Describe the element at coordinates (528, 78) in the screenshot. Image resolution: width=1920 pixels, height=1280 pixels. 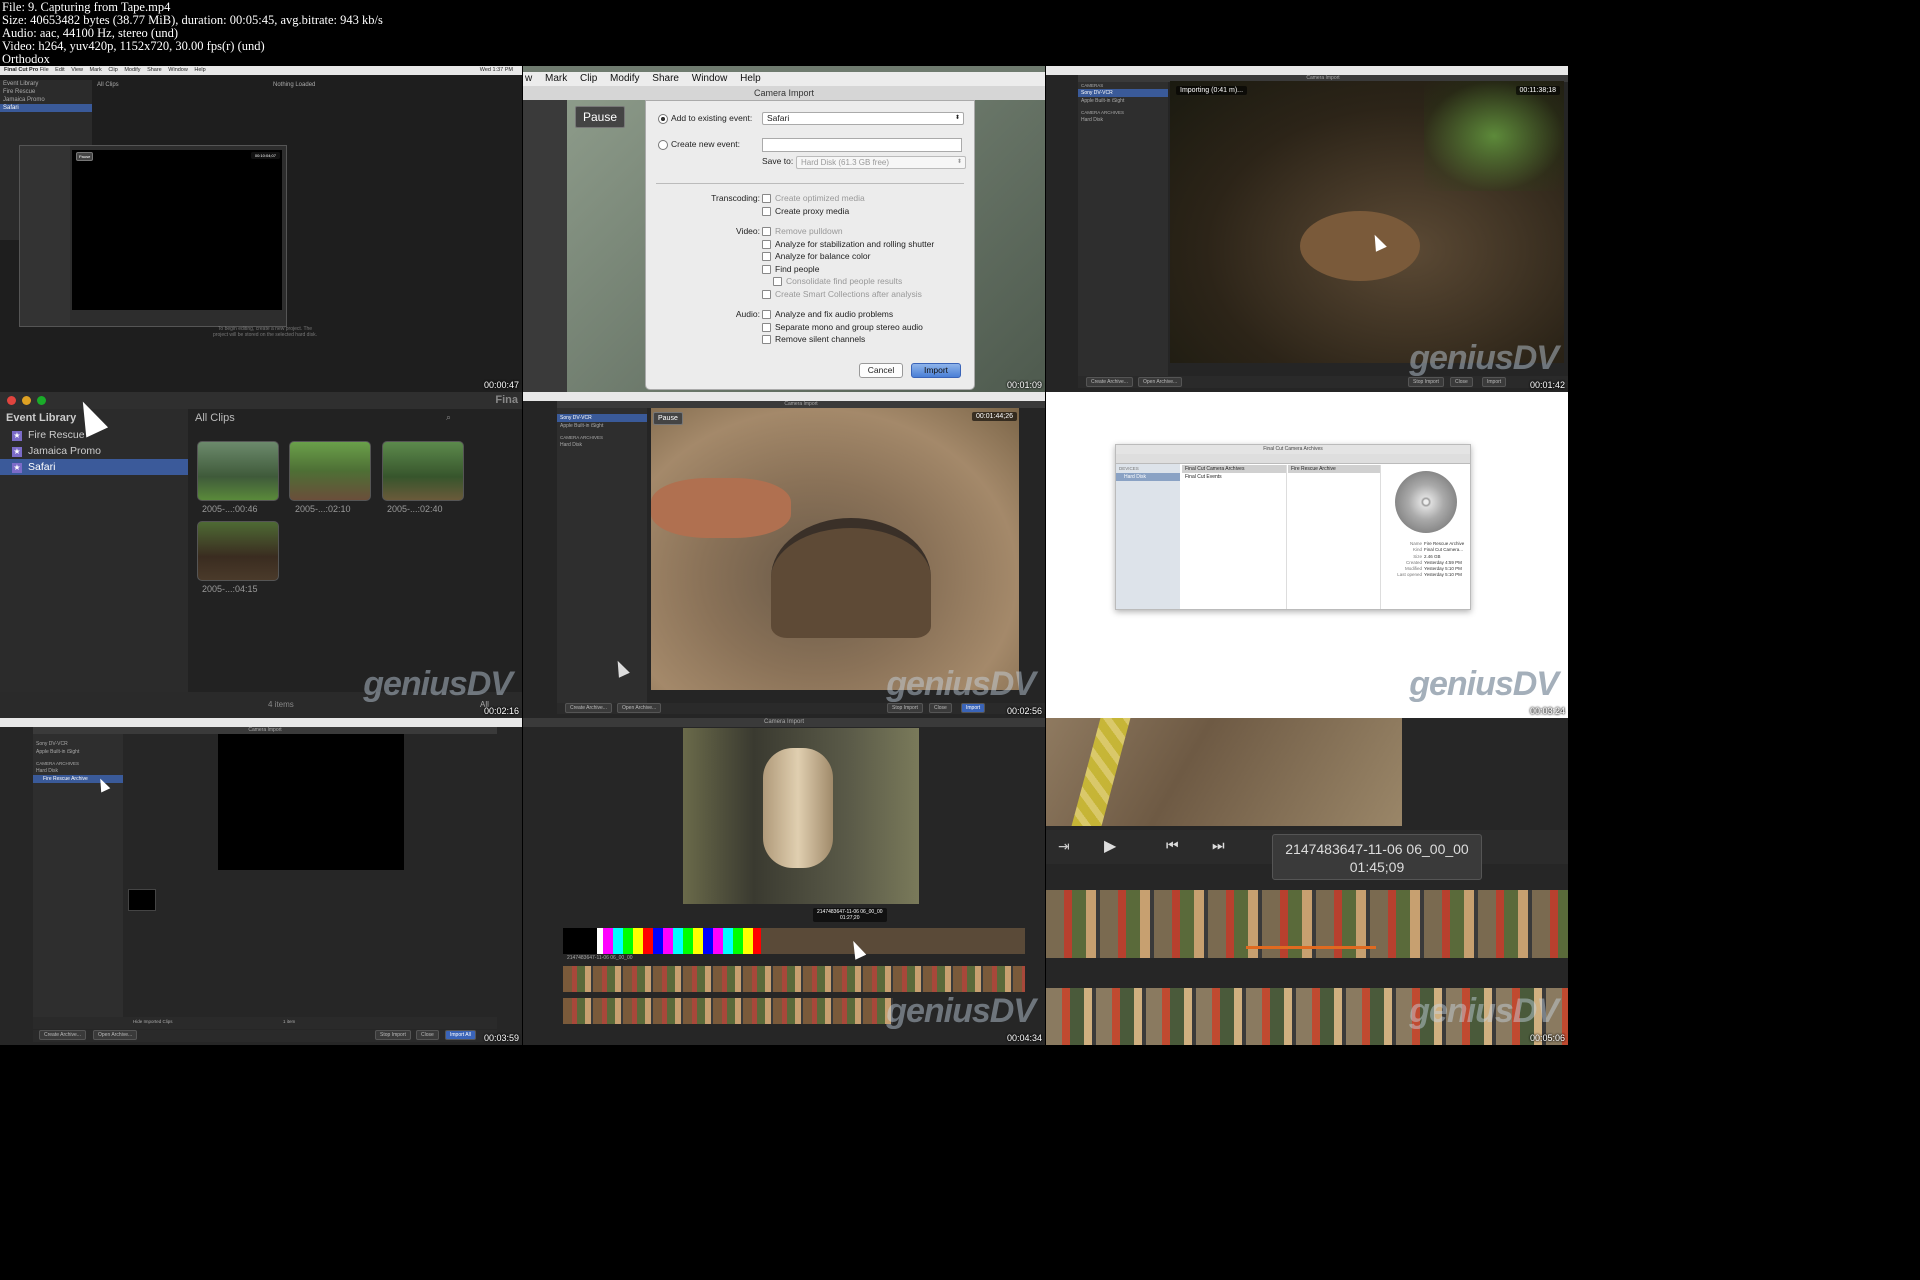
I see `menu-item: w` at that location.